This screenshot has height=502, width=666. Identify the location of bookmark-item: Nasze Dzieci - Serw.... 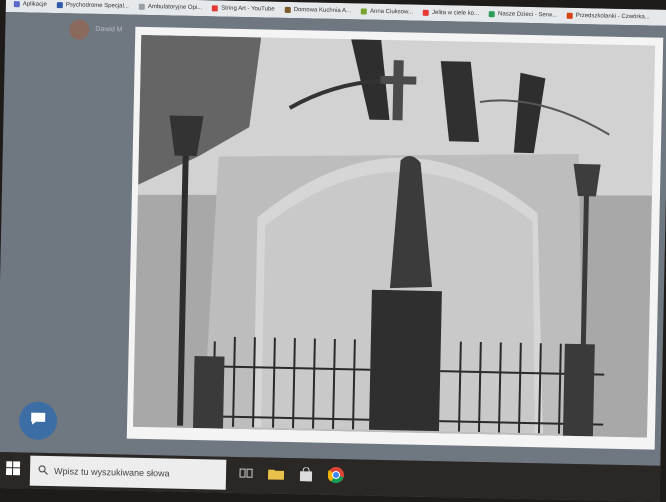
(522, 15).